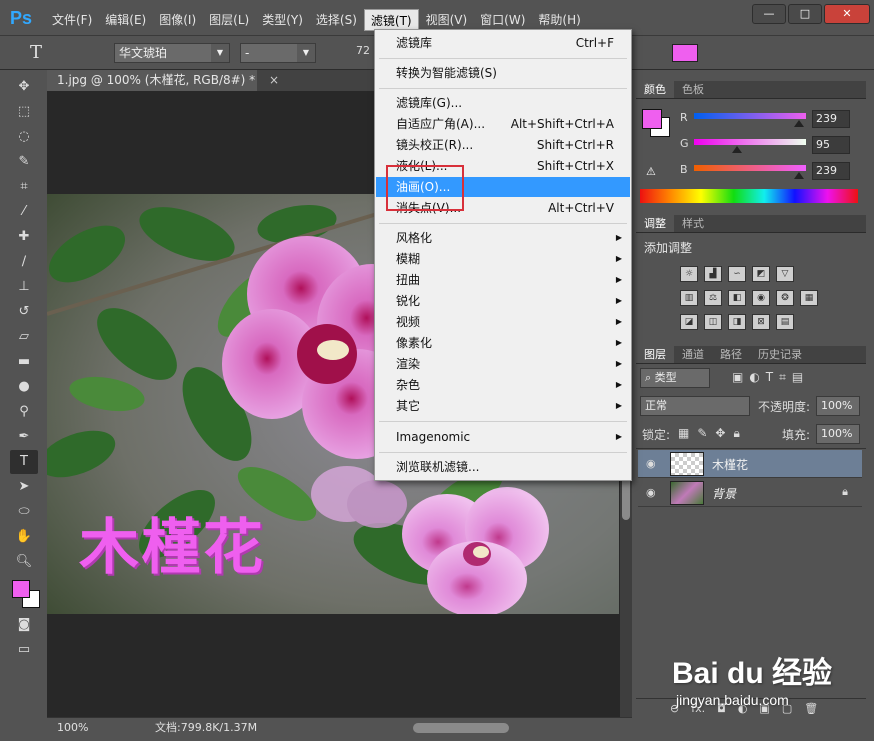 This screenshot has width=874, height=741. I want to click on color-swatches, so click(25, 595).